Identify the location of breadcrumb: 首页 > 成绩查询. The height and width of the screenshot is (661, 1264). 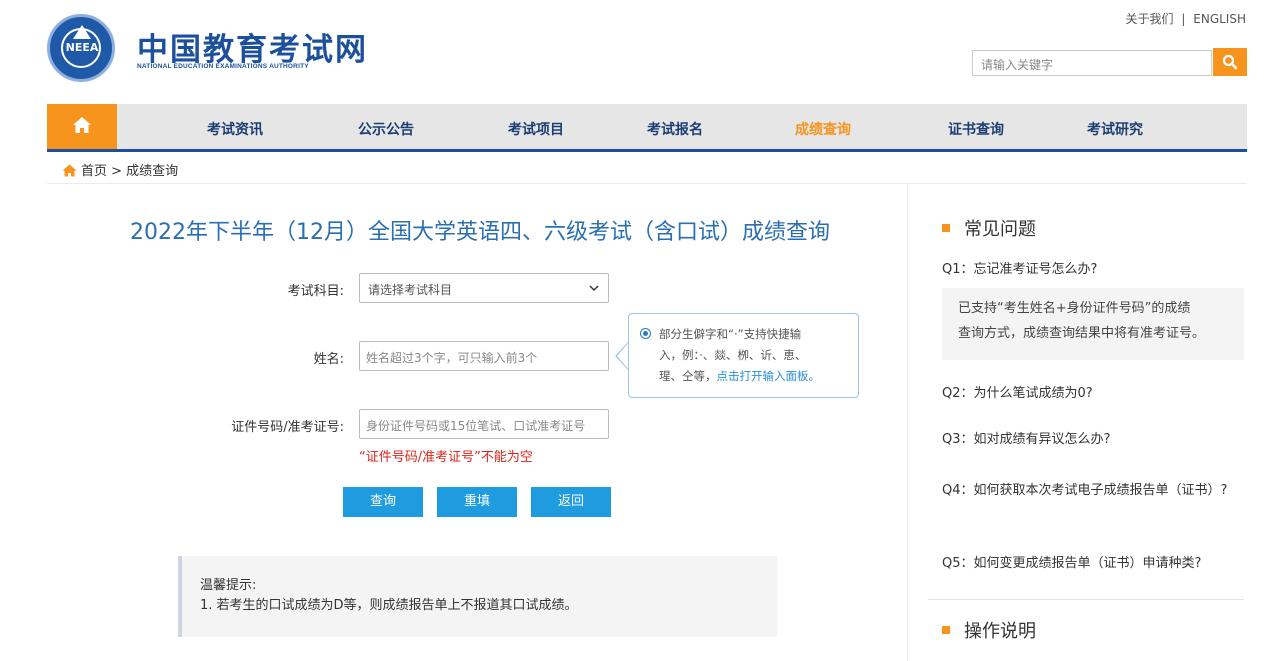
(120, 169).